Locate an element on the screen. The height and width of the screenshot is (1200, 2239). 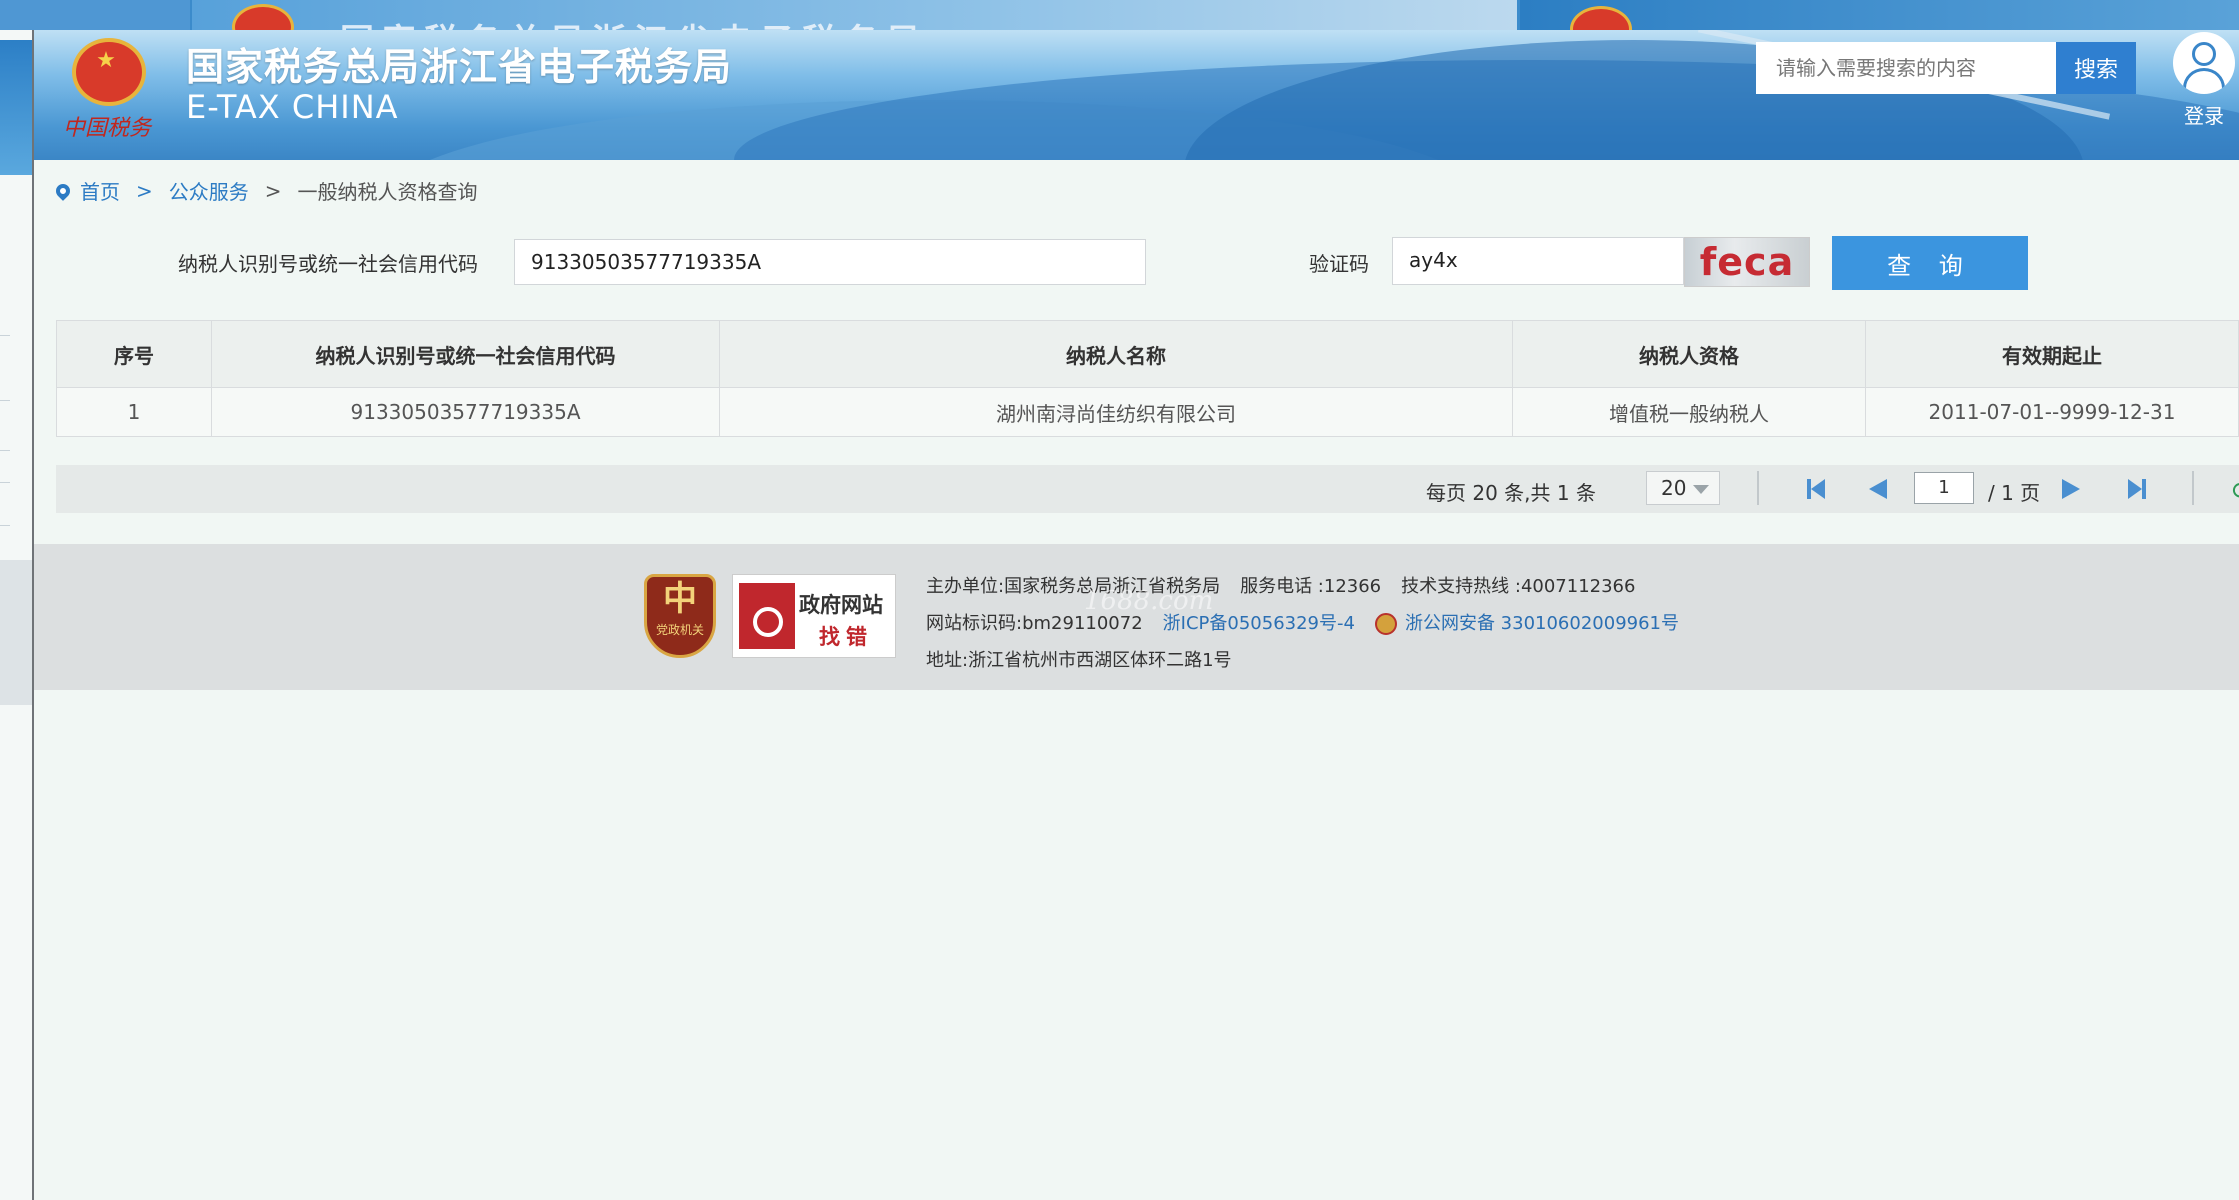
background-window-panel is located at coordinates (16, 632).